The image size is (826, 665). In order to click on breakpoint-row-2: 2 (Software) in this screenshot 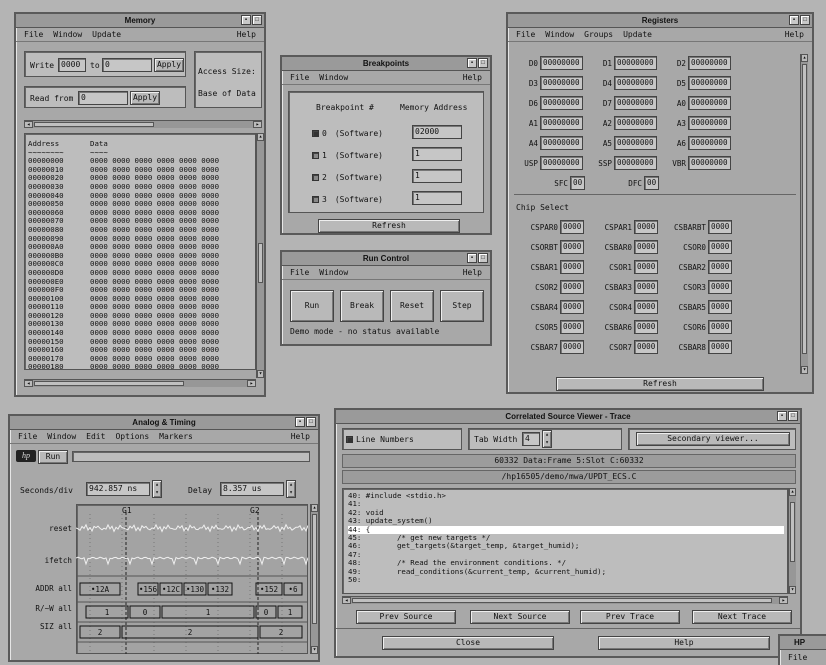, I will do `click(347, 177)`.